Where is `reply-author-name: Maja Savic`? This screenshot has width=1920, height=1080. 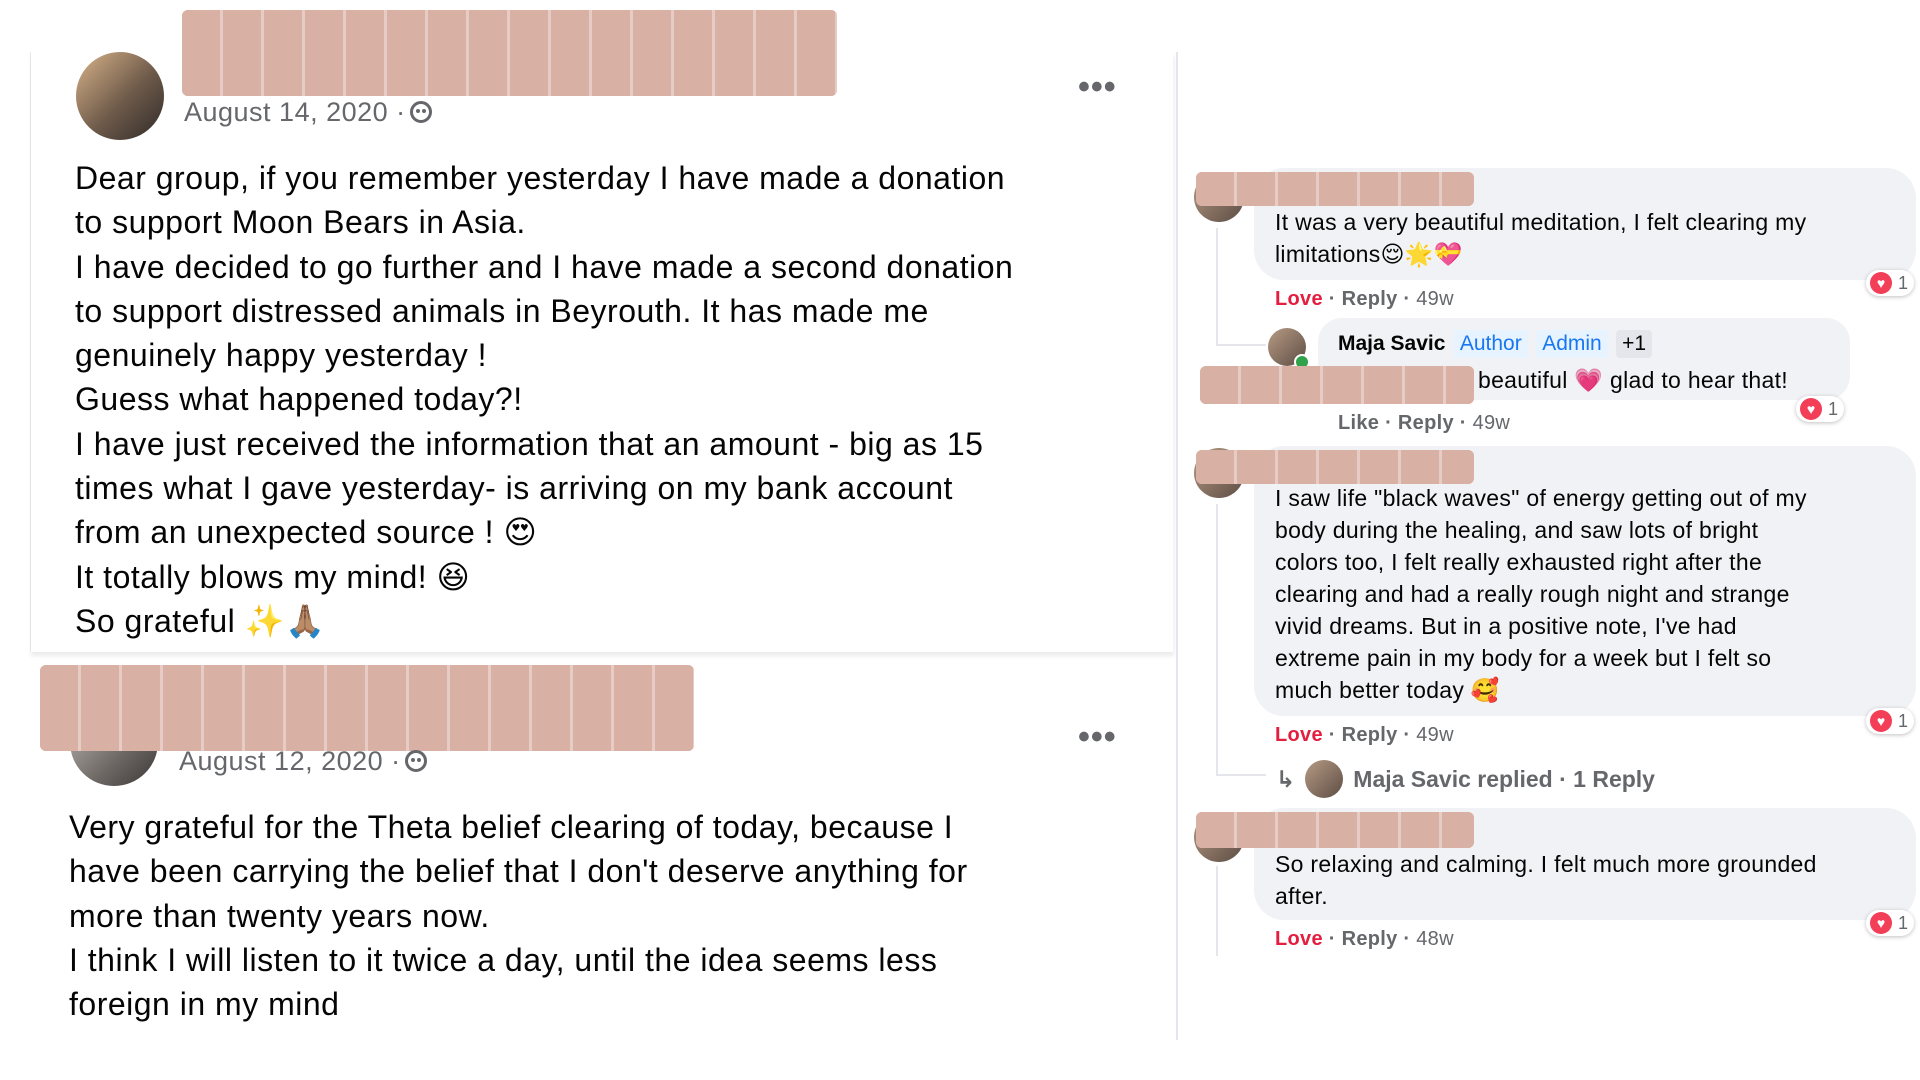
reply-author-name: Maja Savic is located at coordinates (1391, 343).